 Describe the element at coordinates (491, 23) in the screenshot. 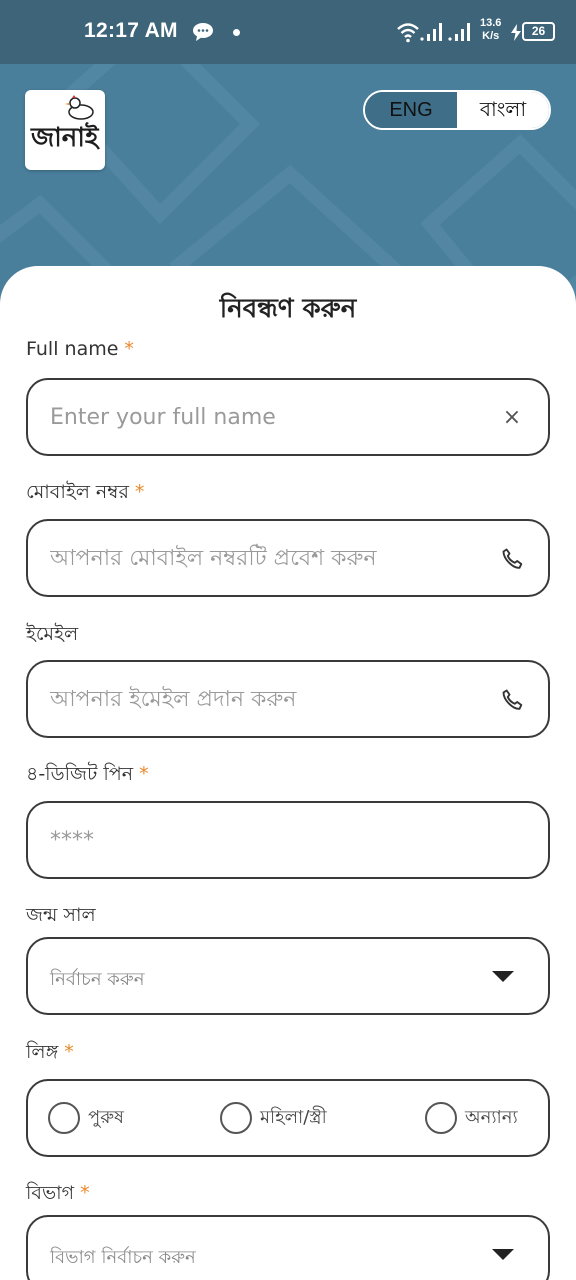

I see `network-speed-value: 13.6` at that location.